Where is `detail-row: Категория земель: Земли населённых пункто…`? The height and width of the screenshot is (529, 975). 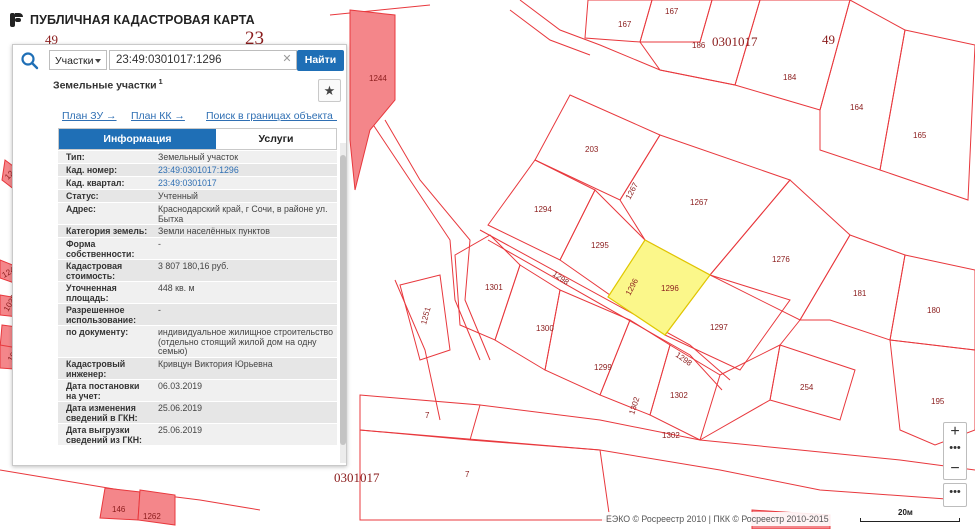
detail-row: Категория земель: Земли населённых пункто… is located at coordinates (197, 231).